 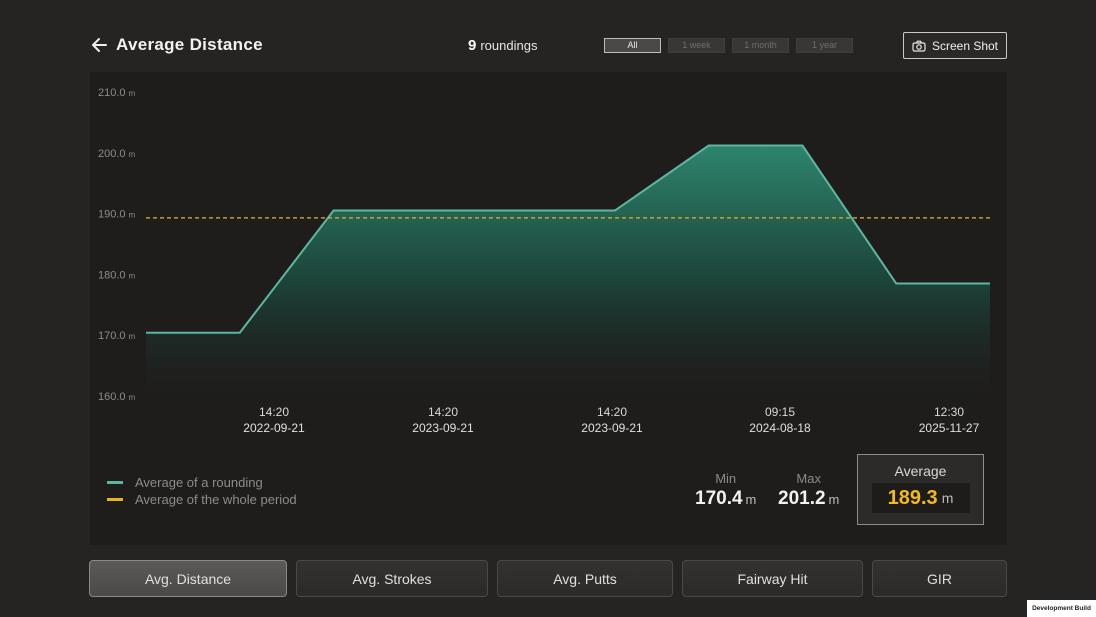 I want to click on x-tick-date: 2025-11-27, so click(x=949, y=428).